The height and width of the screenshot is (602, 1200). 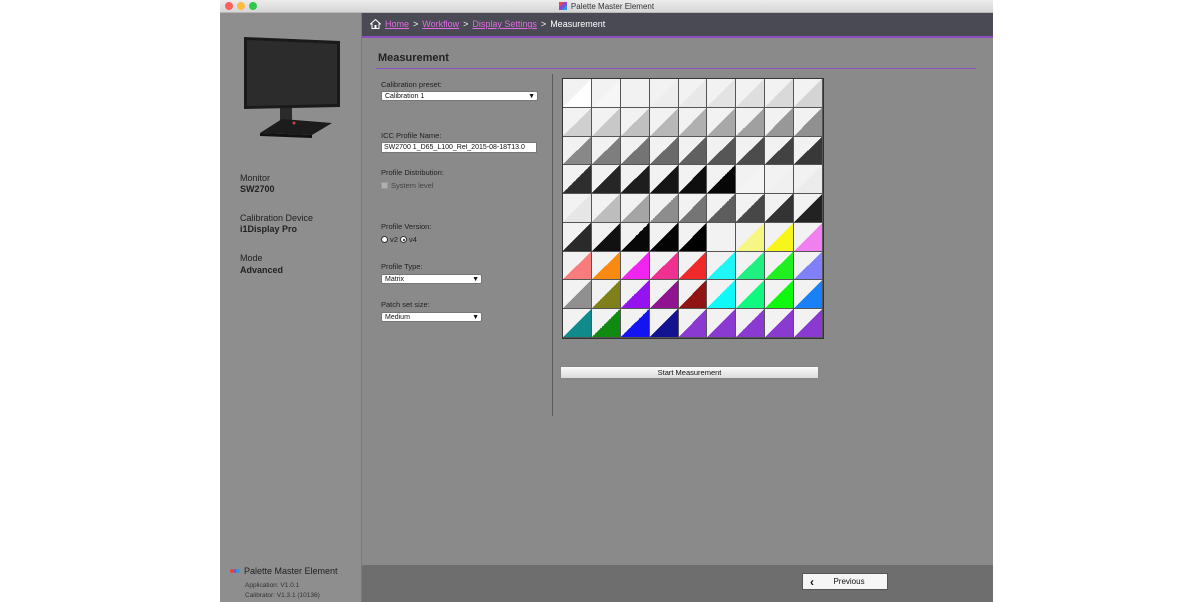 I want to click on profile-type-label: Profile Type:, so click(x=402, y=266).